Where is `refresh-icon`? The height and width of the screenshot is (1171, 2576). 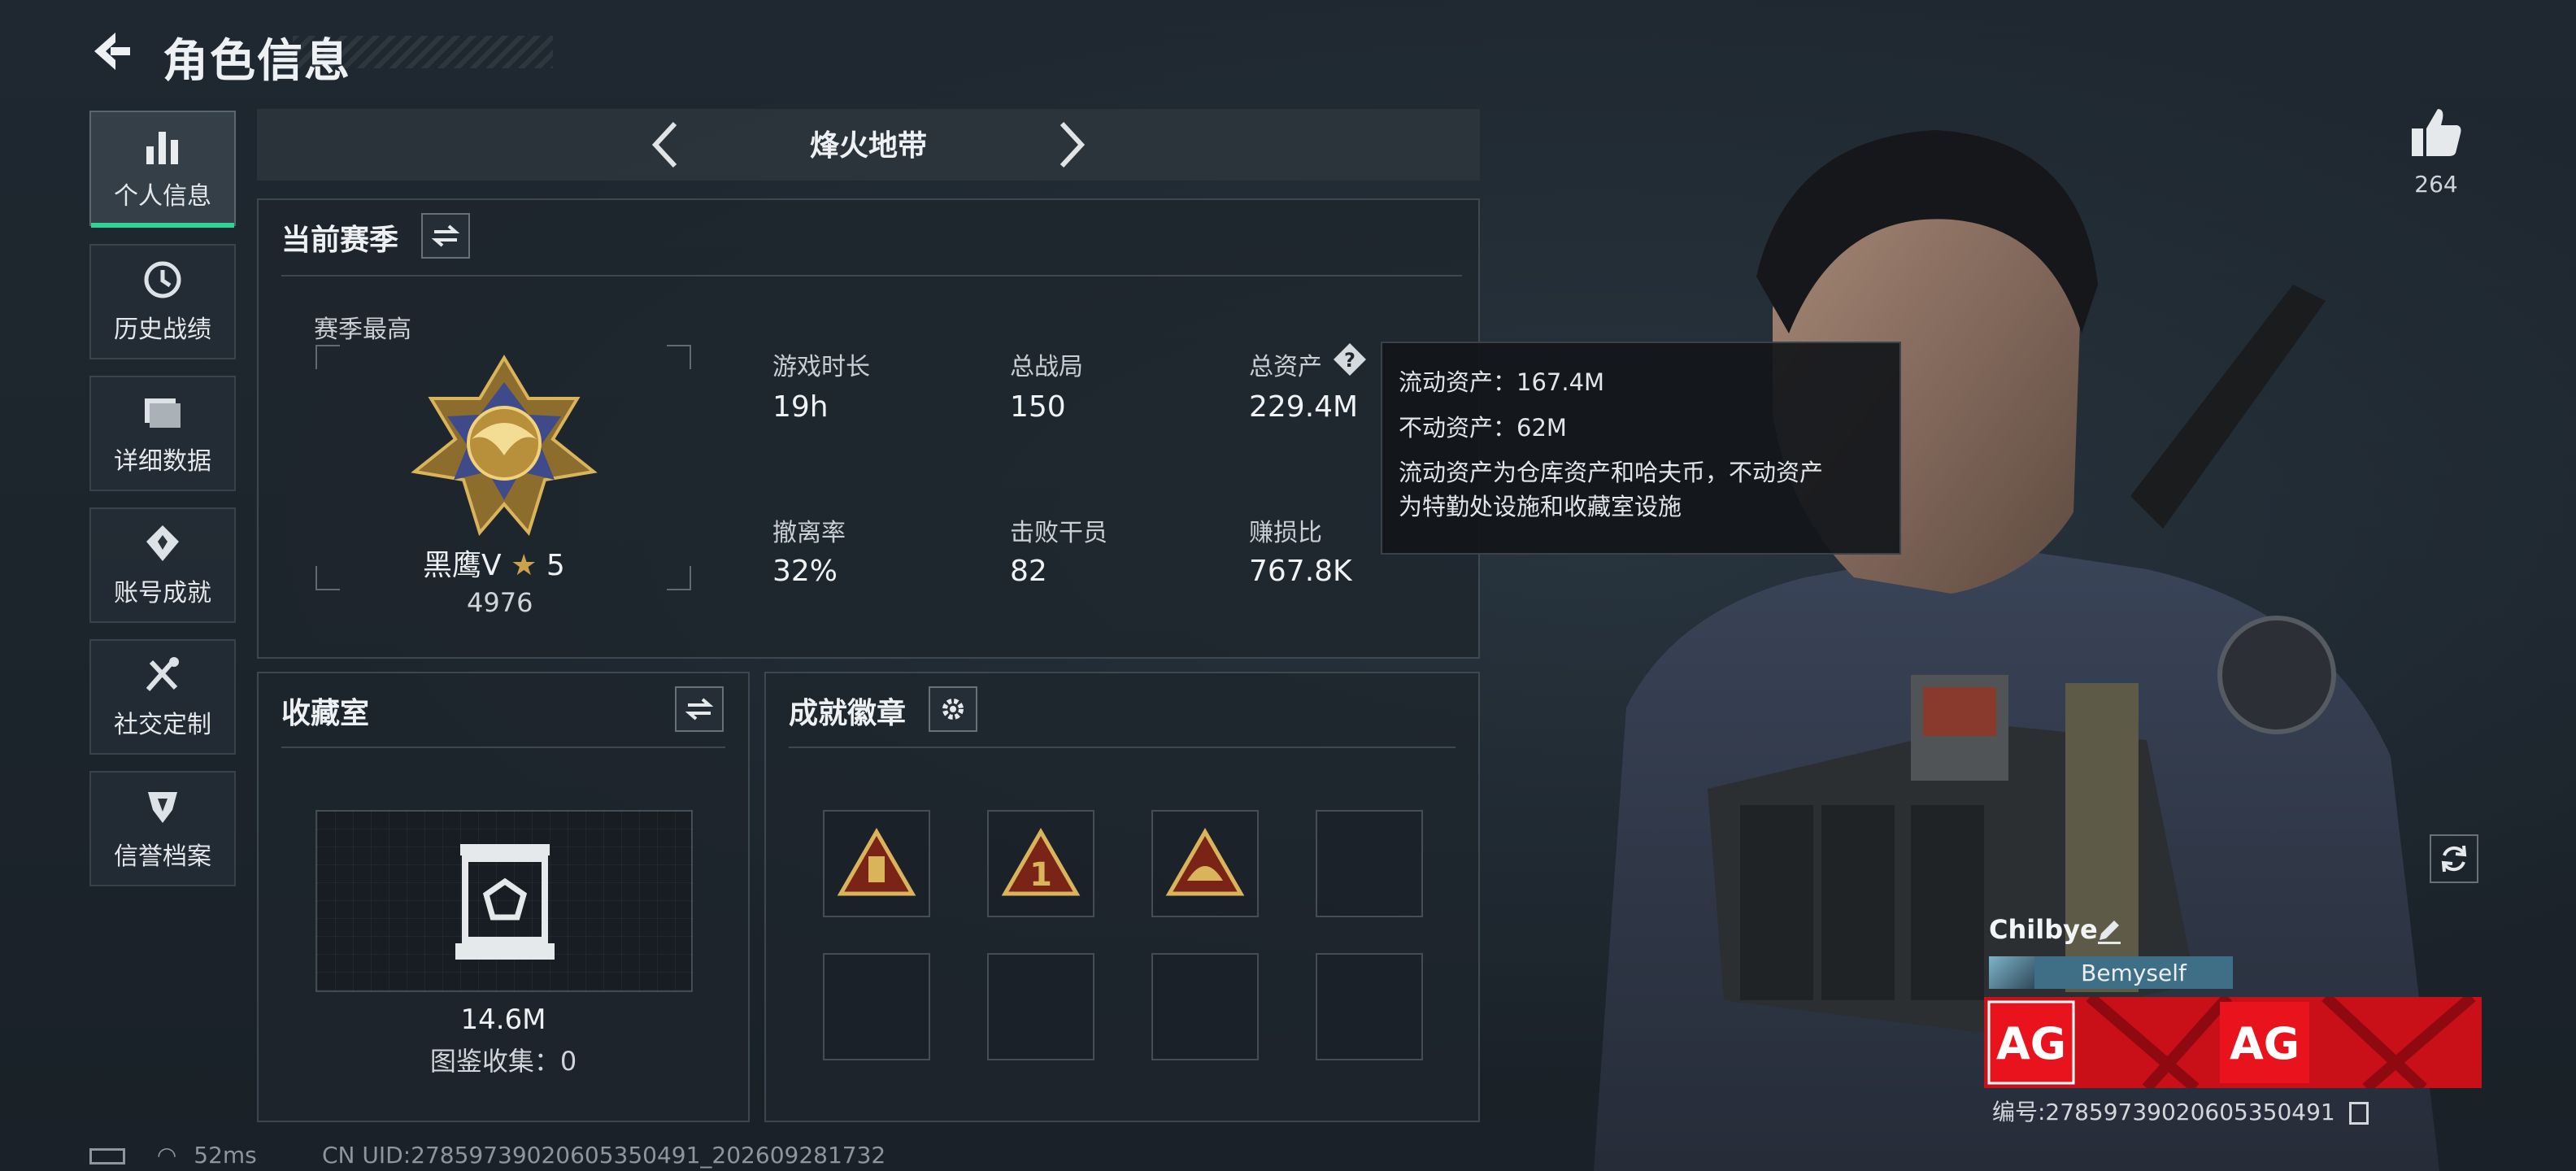 refresh-icon is located at coordinates (2454, 859).